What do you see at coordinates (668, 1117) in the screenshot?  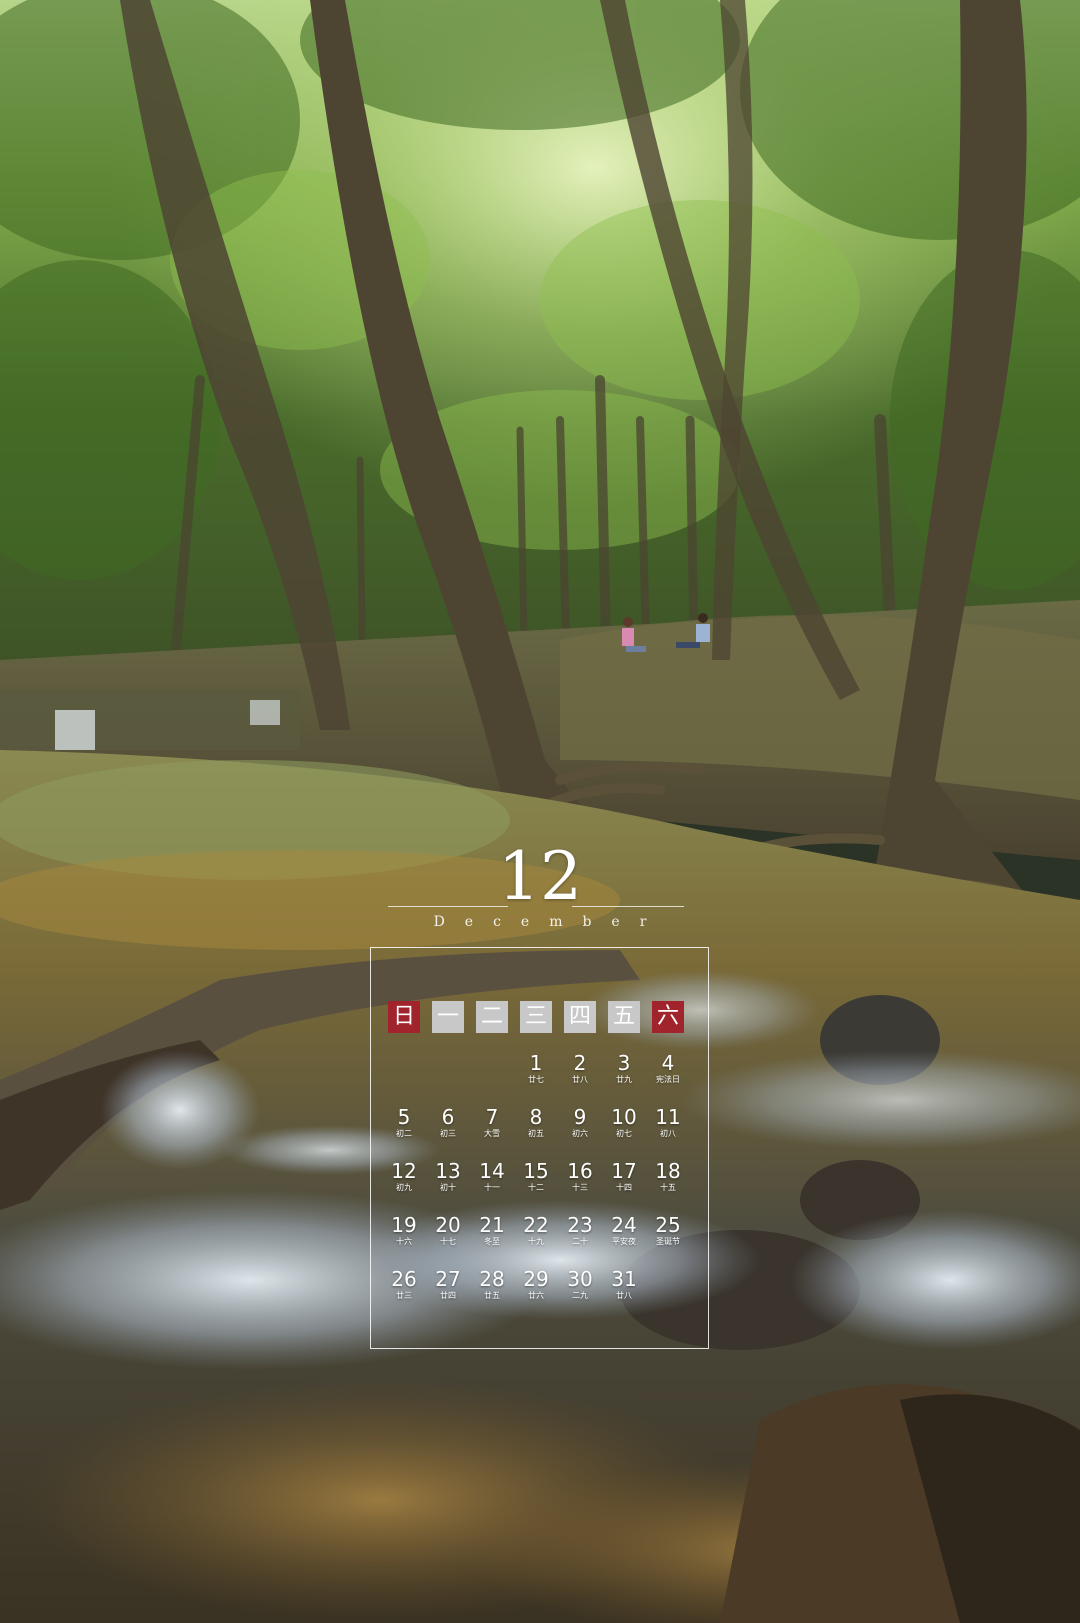 I see `day-number: 11` at bounding box center [668, 1117].